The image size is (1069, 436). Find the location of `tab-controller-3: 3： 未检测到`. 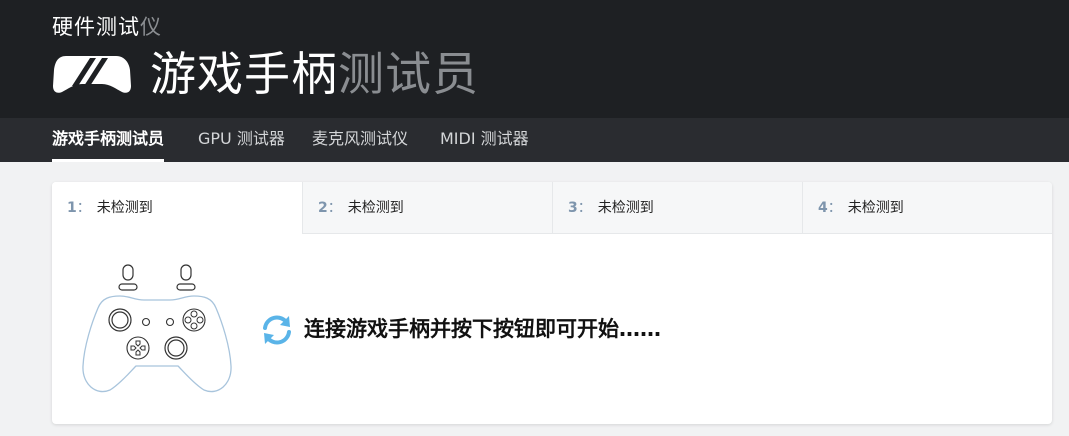

tab-controller-3: 3： 未检测到 is located at coordinates (677, 208).